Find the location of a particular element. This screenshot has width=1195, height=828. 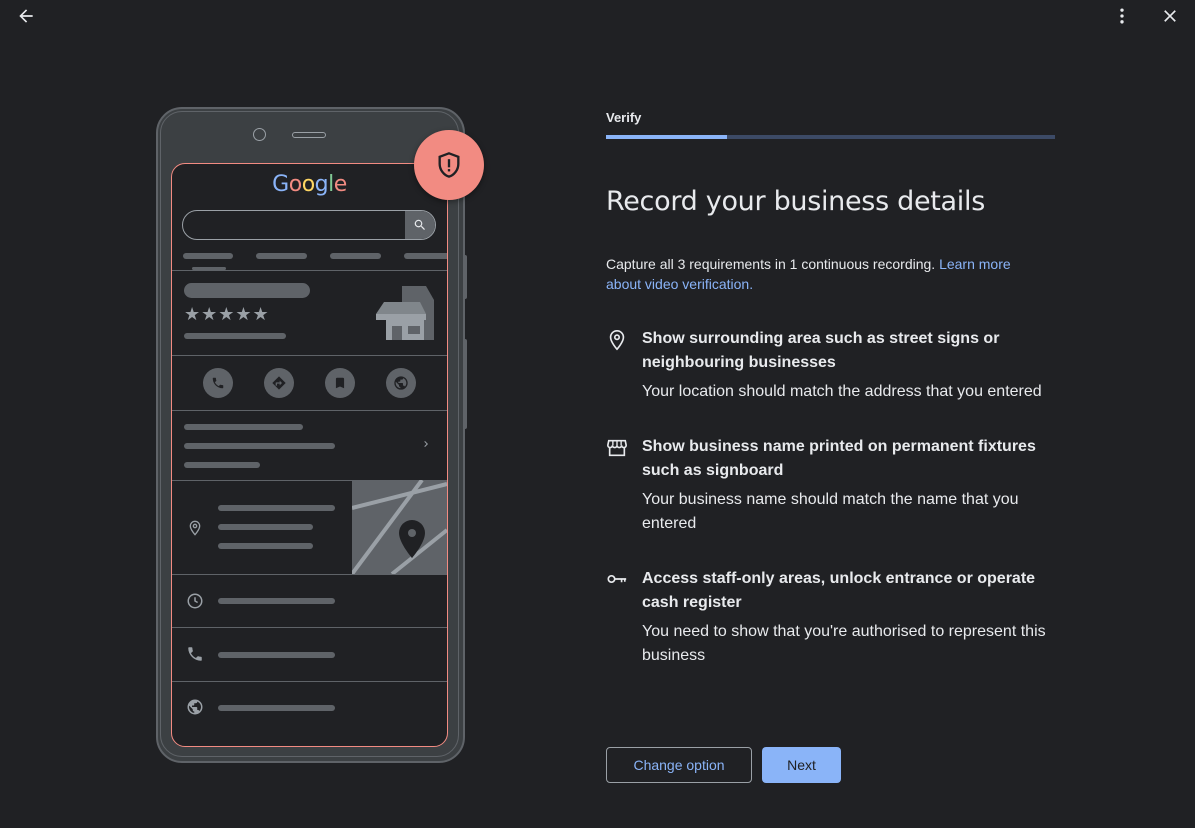

more-options-button is located at coordinates (1122, 16).